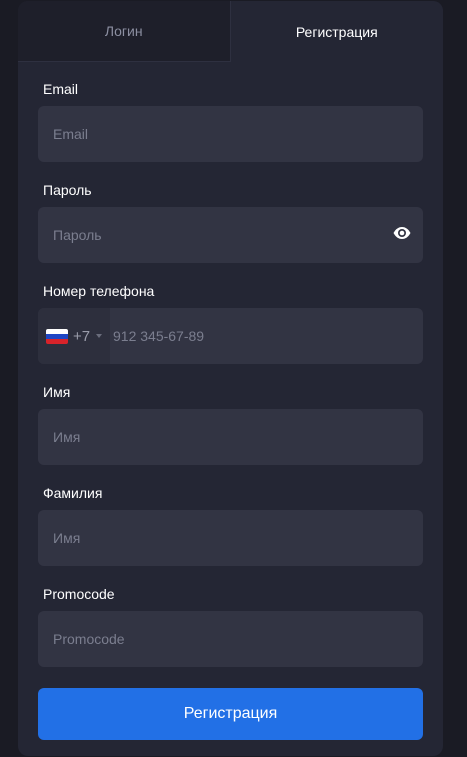 The width and height of the screenshot is (467, 757). What do you see at coordinates (79, 594) in the screenshot?
I see `promocode-label: Promocode` at bounding box center [79, 594].